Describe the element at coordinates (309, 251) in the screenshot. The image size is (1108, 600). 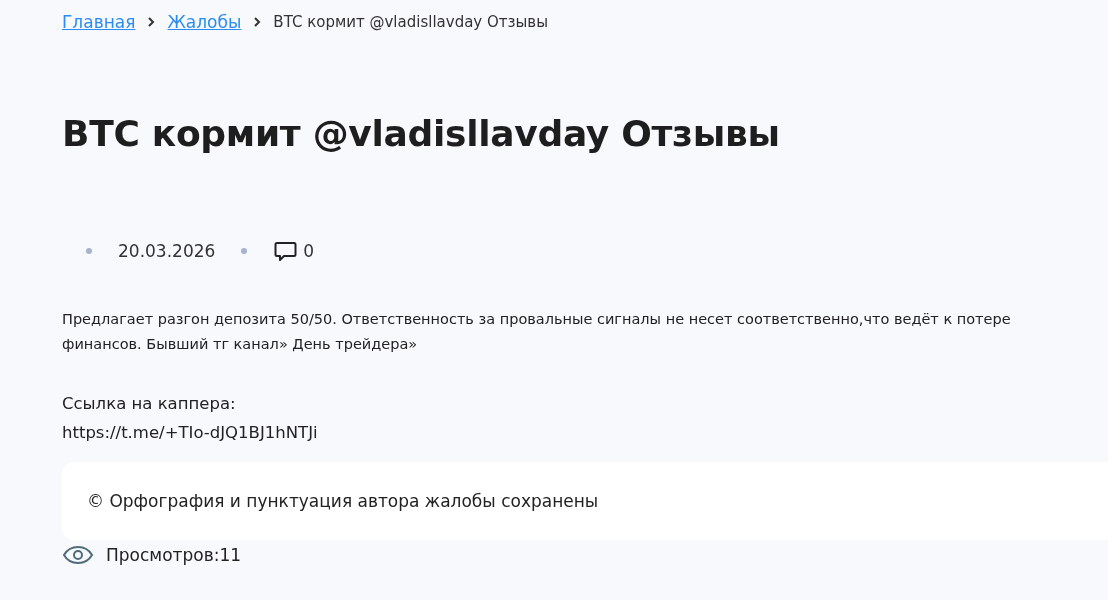
I see `comment-count: 0` at that location.